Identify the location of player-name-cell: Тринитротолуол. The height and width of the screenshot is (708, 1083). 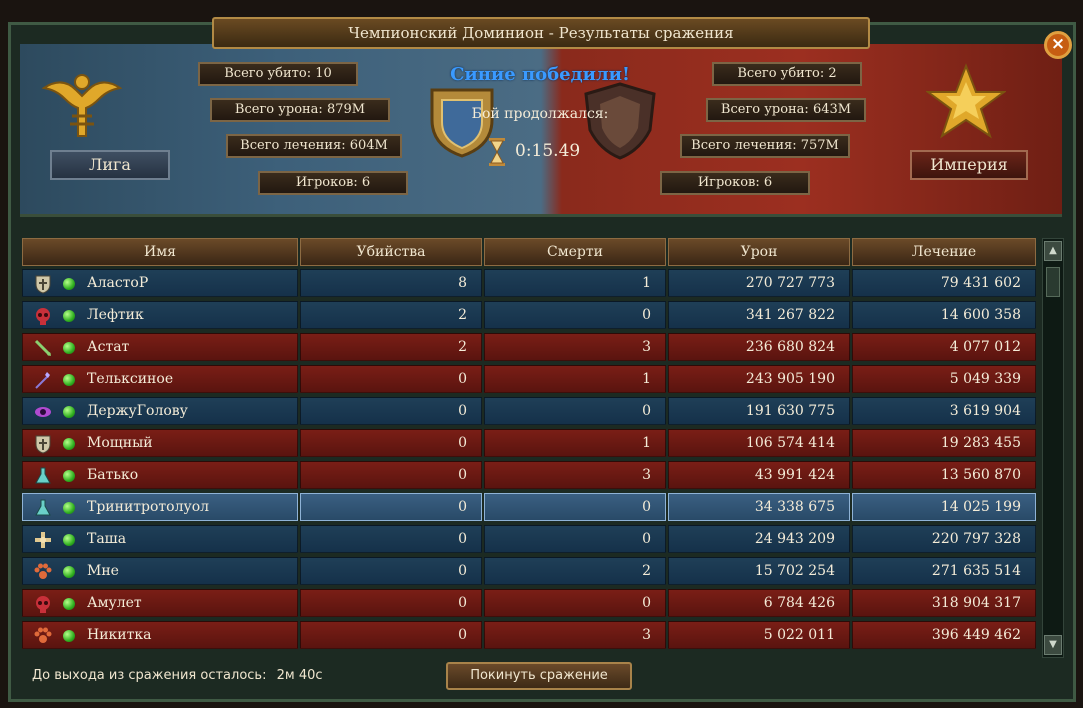
(160, 507).